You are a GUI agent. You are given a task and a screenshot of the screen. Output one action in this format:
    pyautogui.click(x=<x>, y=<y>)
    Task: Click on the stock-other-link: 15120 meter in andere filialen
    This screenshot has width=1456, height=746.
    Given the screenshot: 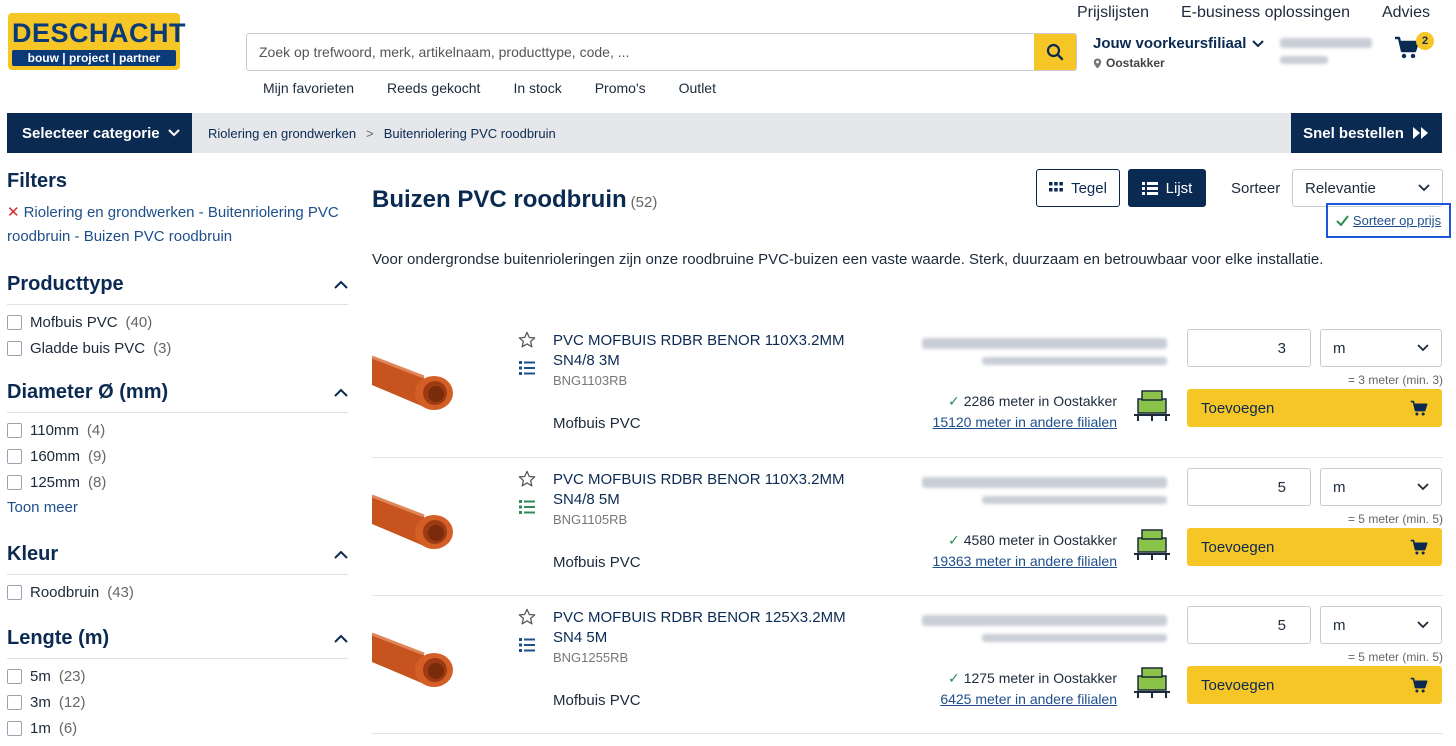 What is the action you would take?
    pyautogui.click(x=1025, y=422)
    